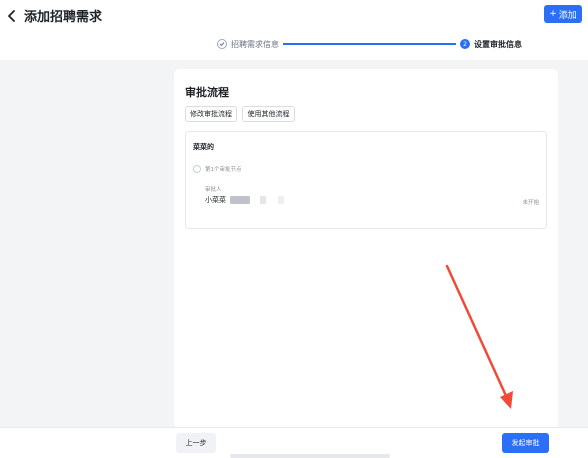 The width and height of the screenshot is (588, 458). I want to click on card-title: 审批流程, so click(207, 92).